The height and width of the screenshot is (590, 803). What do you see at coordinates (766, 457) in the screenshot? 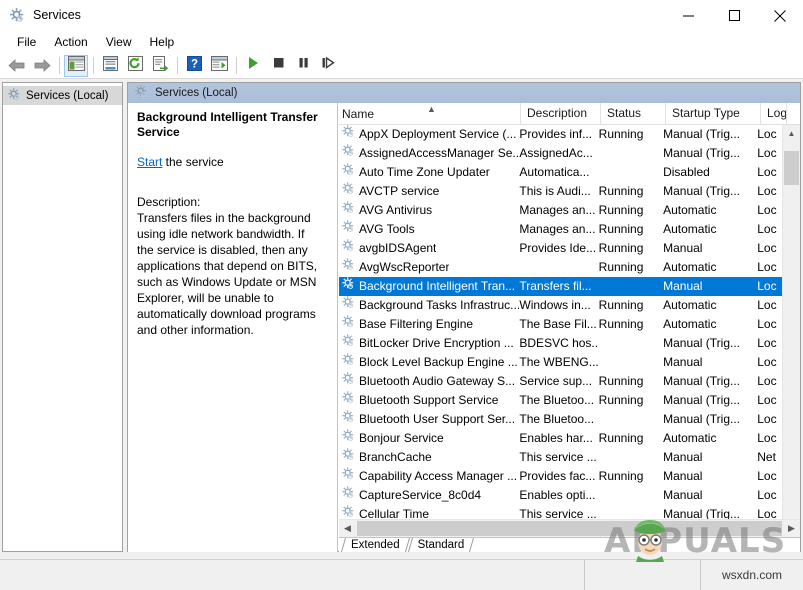
I see `cell-log-on-as: Net` at bounding box center [766, 457].